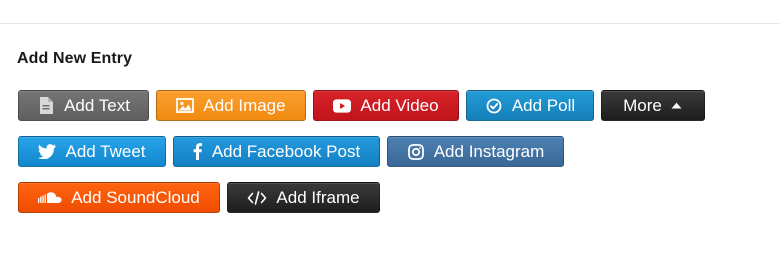 This screenshot has width=780, height=262. I want to click on check-circle-icon, so click(494, 106).